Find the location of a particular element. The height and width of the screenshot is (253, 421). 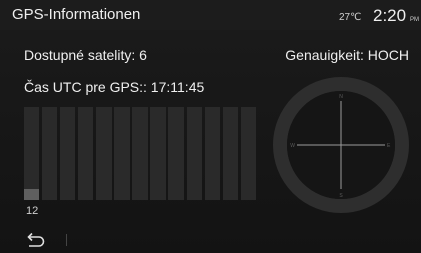

header-bar: GPS-Informationen 27℃ 2:20 PM is located at coordinates (210, 15).